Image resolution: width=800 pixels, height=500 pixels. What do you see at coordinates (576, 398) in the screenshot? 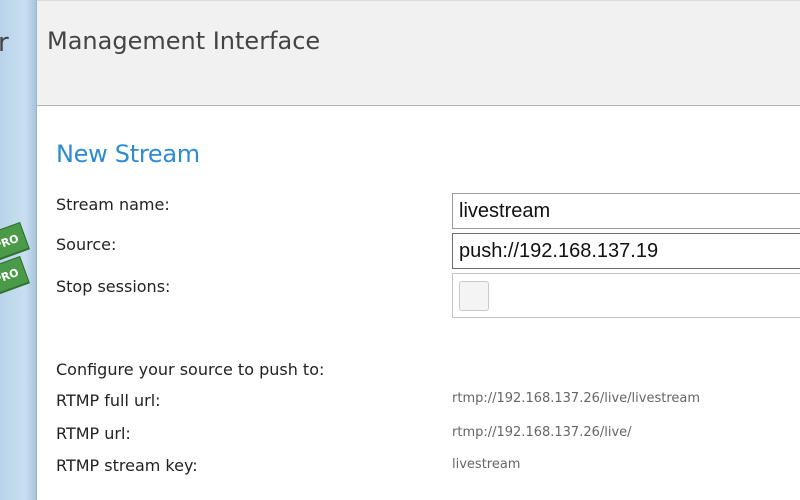
I see `rtmp-full-url-value: rtmp://192.168.137.26/live/livestream` at bounding box center [576, 398].